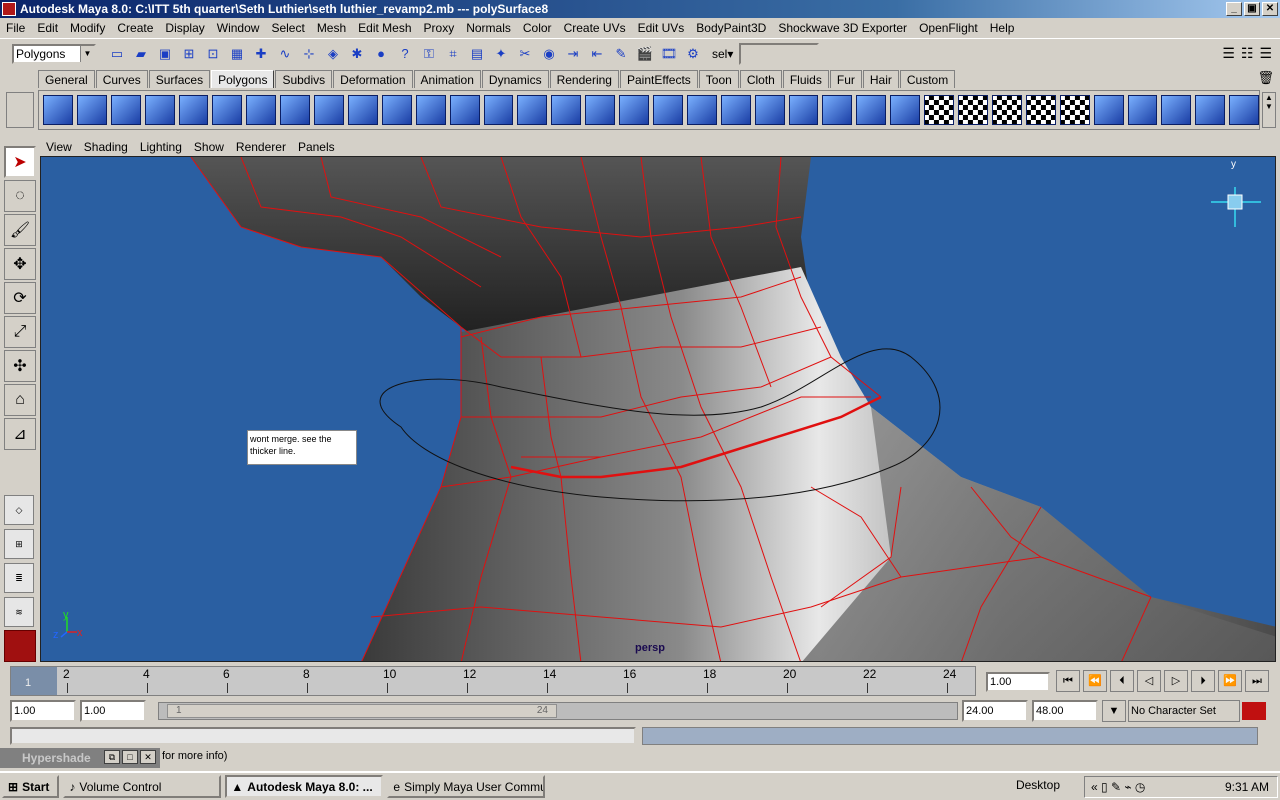  I want to click on maximize-button: ▣, so click(1252, 9).